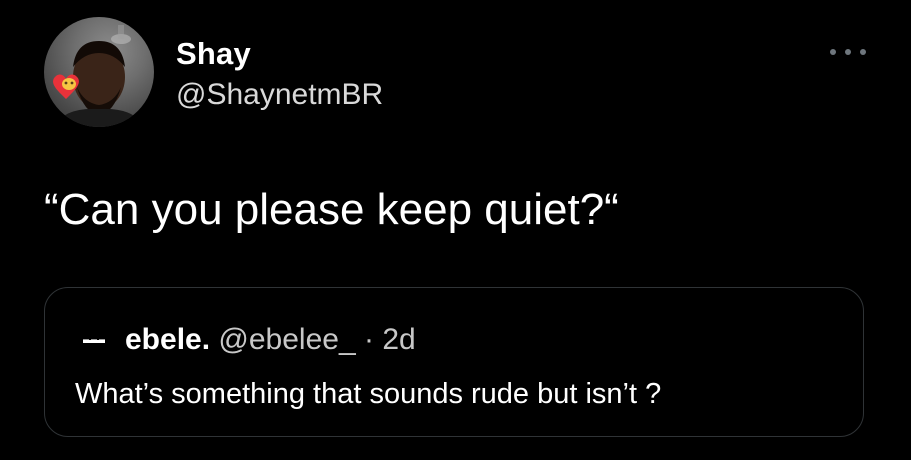  Describe the element at coordinates (167, 339) in the screenshot. I see `quoted-author-display-name: ebele.` at that location.